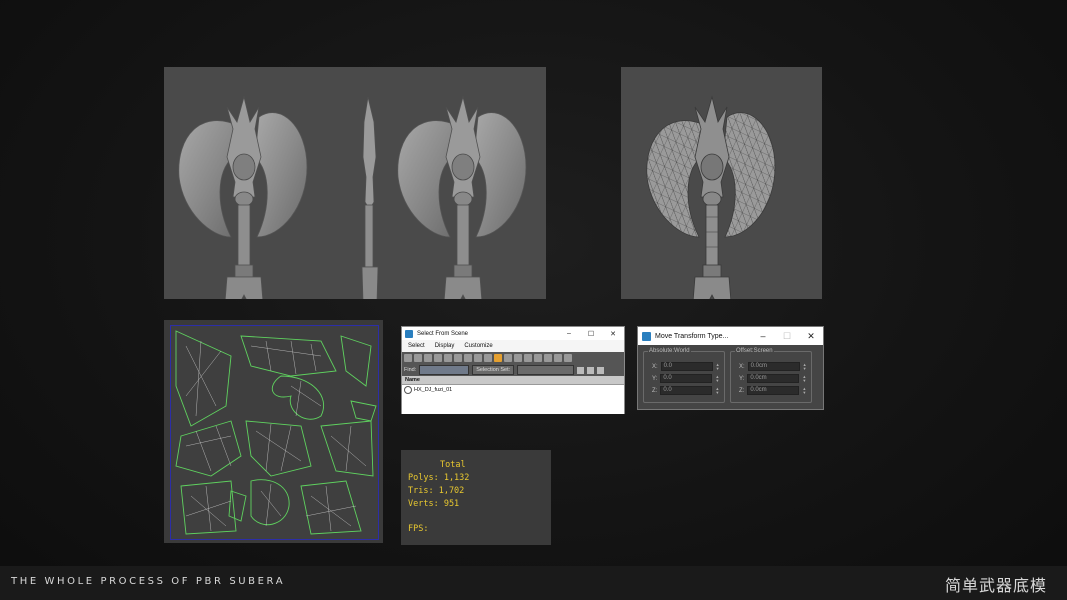 The image size is (1067, 600). I want to click on find-input, so click(444, 370).